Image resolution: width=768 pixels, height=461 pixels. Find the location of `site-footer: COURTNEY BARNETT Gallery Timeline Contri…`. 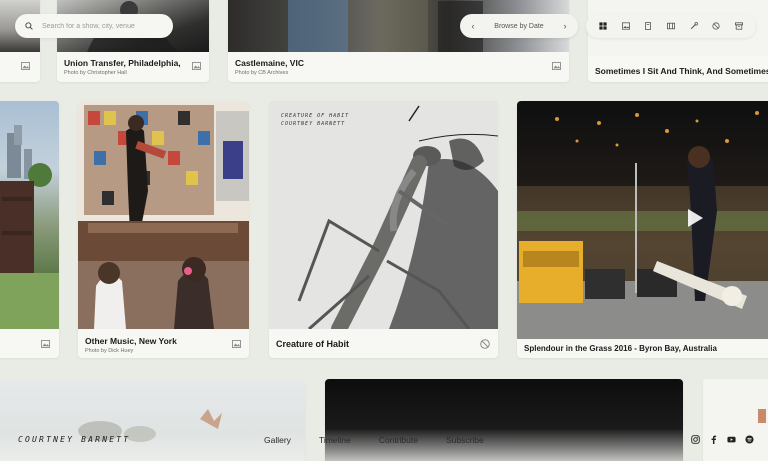

site-footer: COURTNEY BARNETT Gallery Timeline Contri… is located at coordinates (384, 441).